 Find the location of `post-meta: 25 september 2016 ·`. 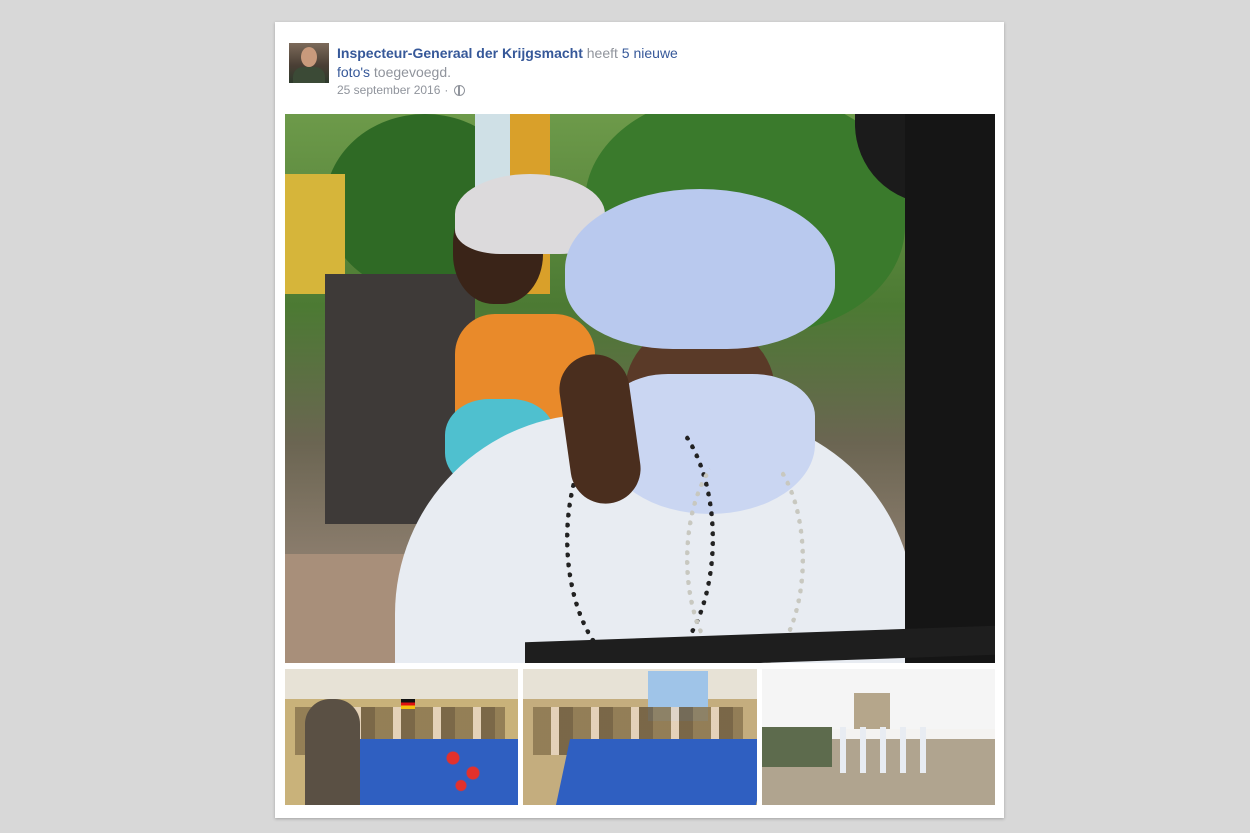

post-meta: 25 september 2016 · is located at coordinates (401, 90).